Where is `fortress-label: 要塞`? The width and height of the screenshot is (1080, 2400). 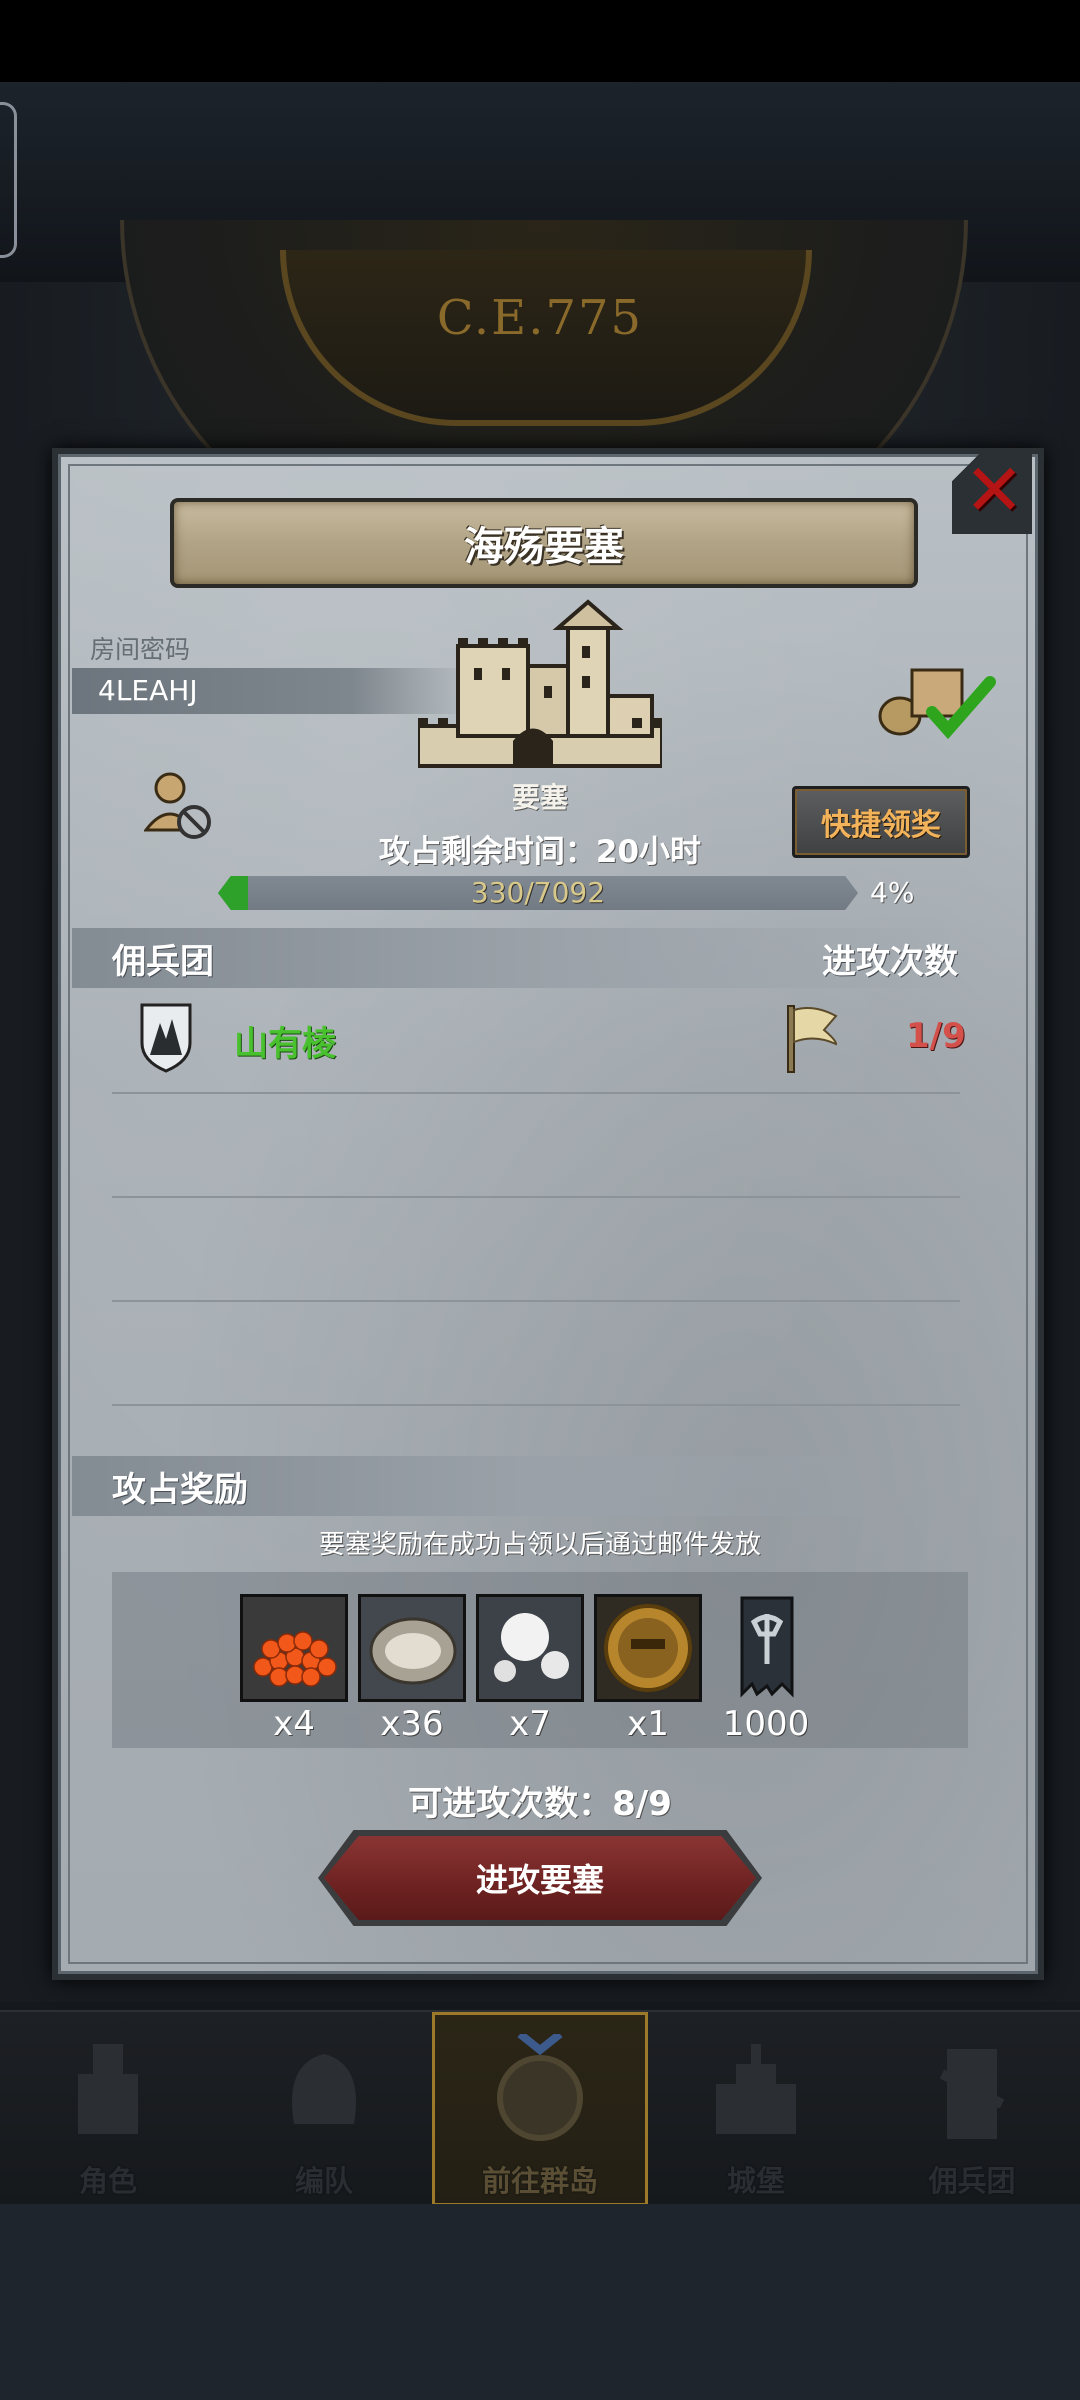 fortress-label: 要塞 is located at coordinates (539, 797).